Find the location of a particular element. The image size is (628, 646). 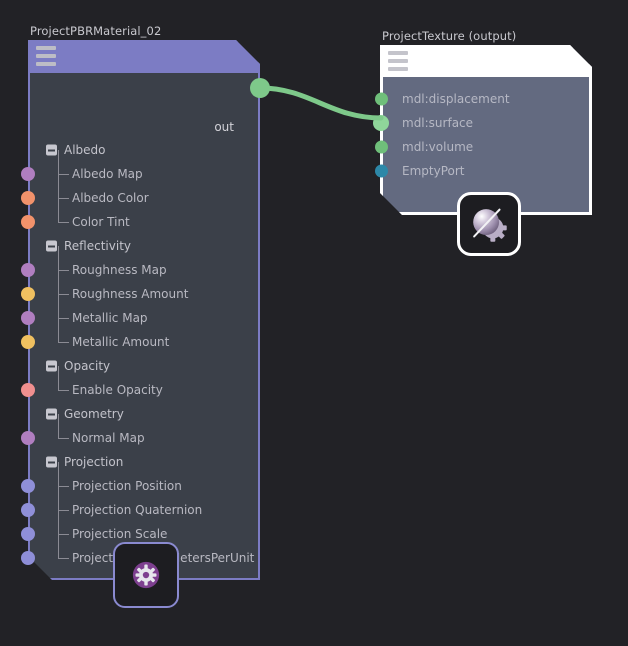

property-label: Opacity is located at coordinates (87, 366).